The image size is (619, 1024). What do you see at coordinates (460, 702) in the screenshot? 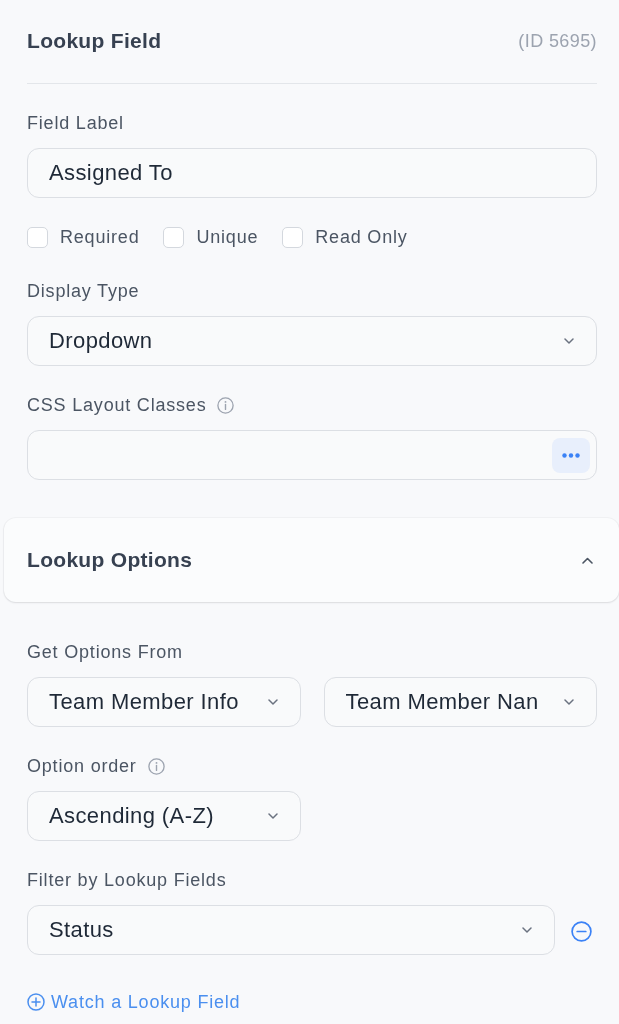
I see `dropdown: Team Member Nan` at bounding box center [460, 702].